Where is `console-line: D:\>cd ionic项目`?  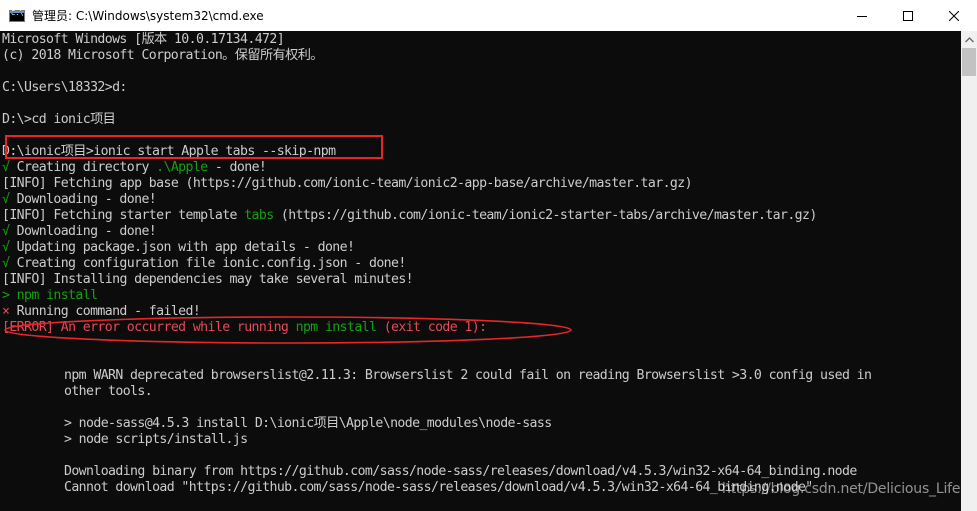 console-line: D:\>cd ionic项目 is located at coordinates (59, 119).